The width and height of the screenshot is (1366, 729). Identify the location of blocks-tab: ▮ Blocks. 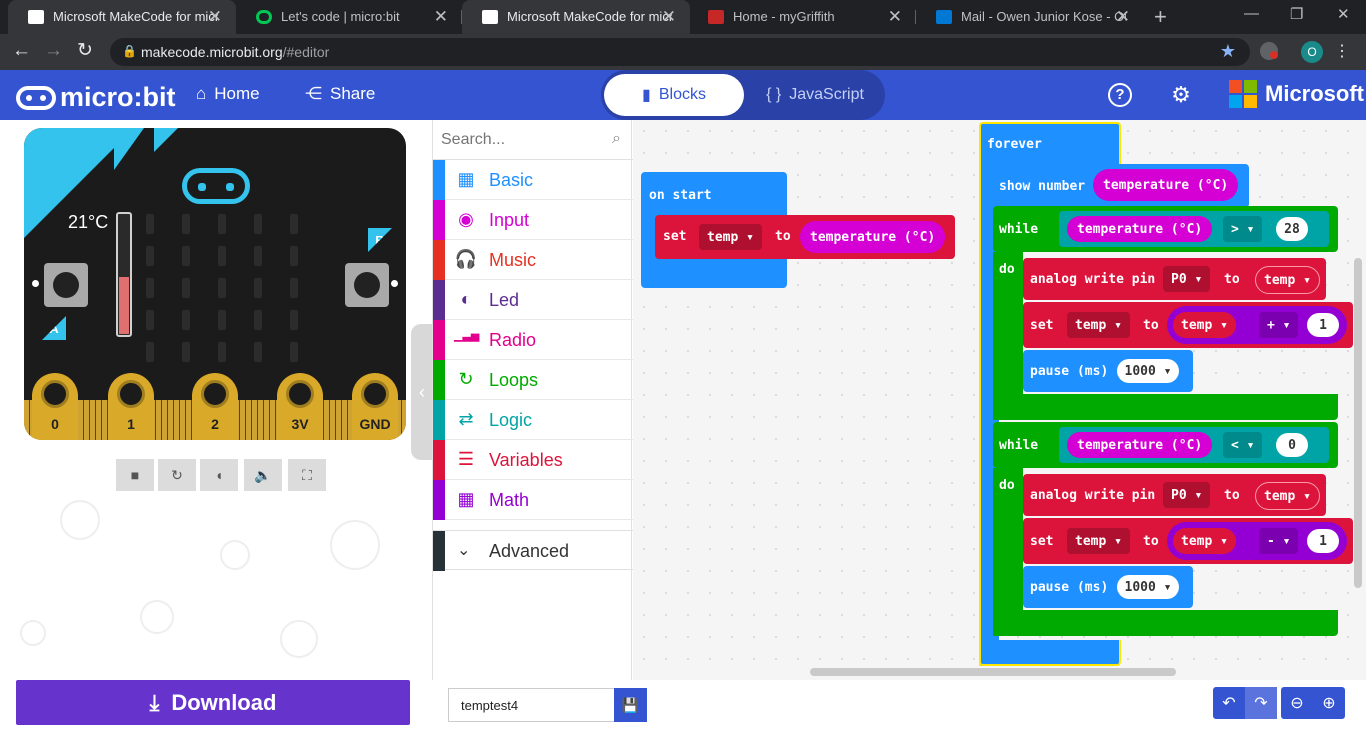
(674, 95).